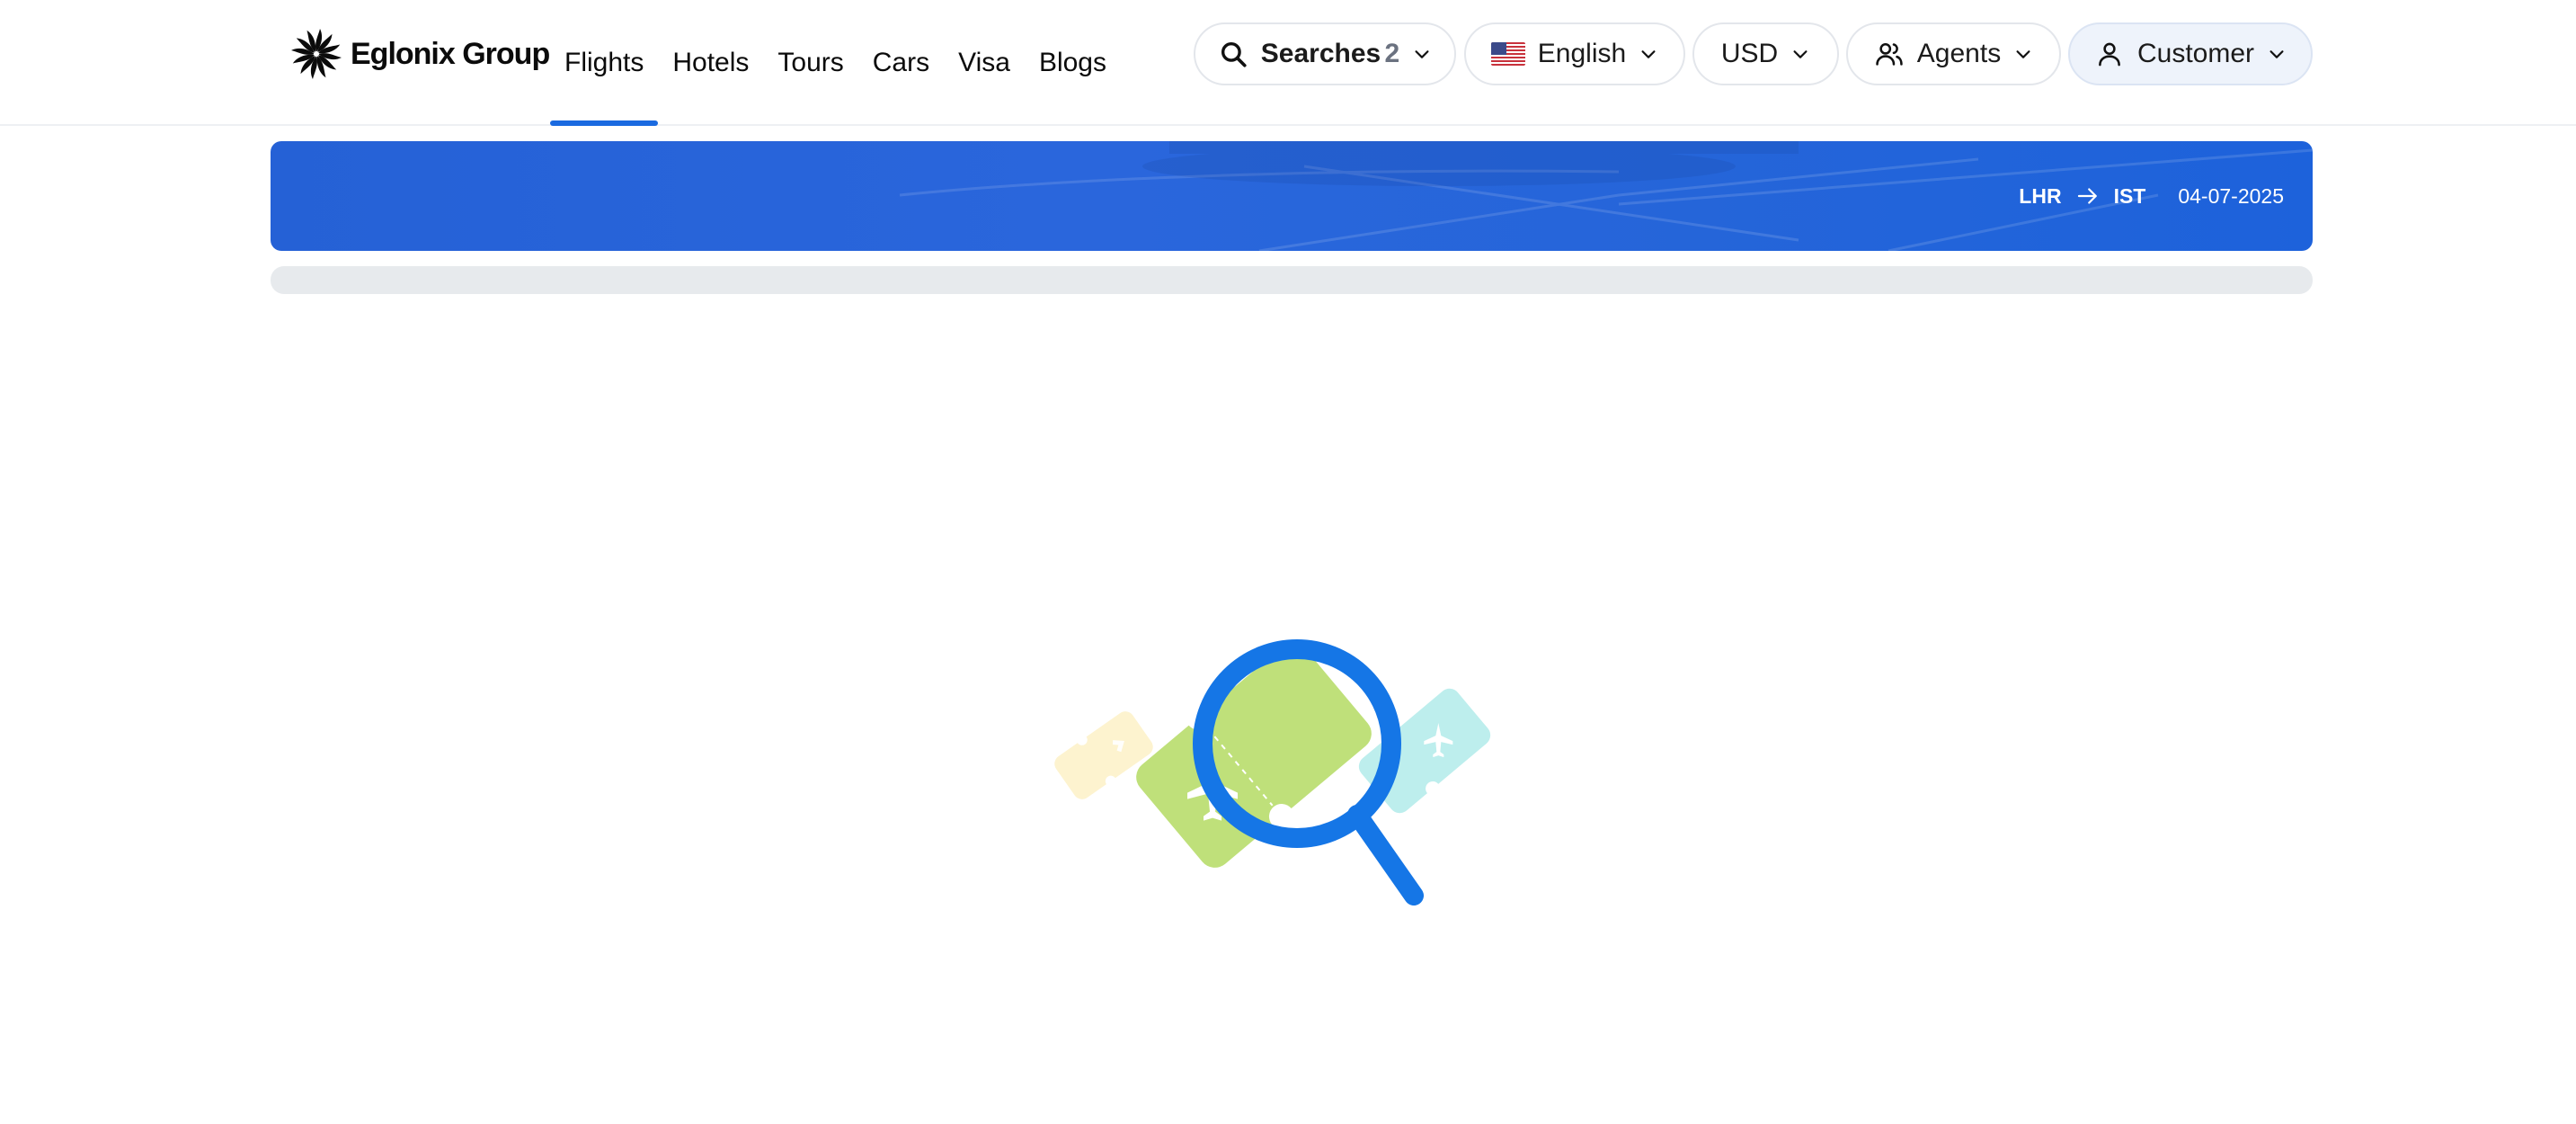 This screenshot has height=1124, width=2576. Describe the element at coordinates (1507, 54) in the screenshot. I see `us-flag-icon` at that location.